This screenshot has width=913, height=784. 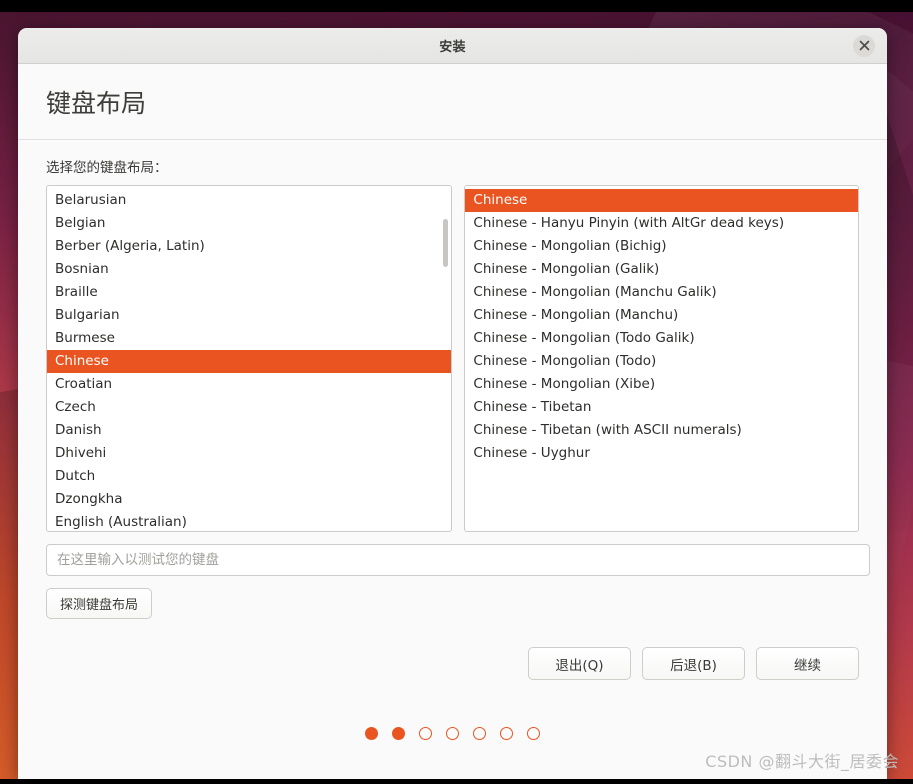 What do you see at coordinates (661, 384) in the screenshot?
I see `variant-list-item: Chinese - Mongolian (Xibe)` at bounding box center [661, 384].